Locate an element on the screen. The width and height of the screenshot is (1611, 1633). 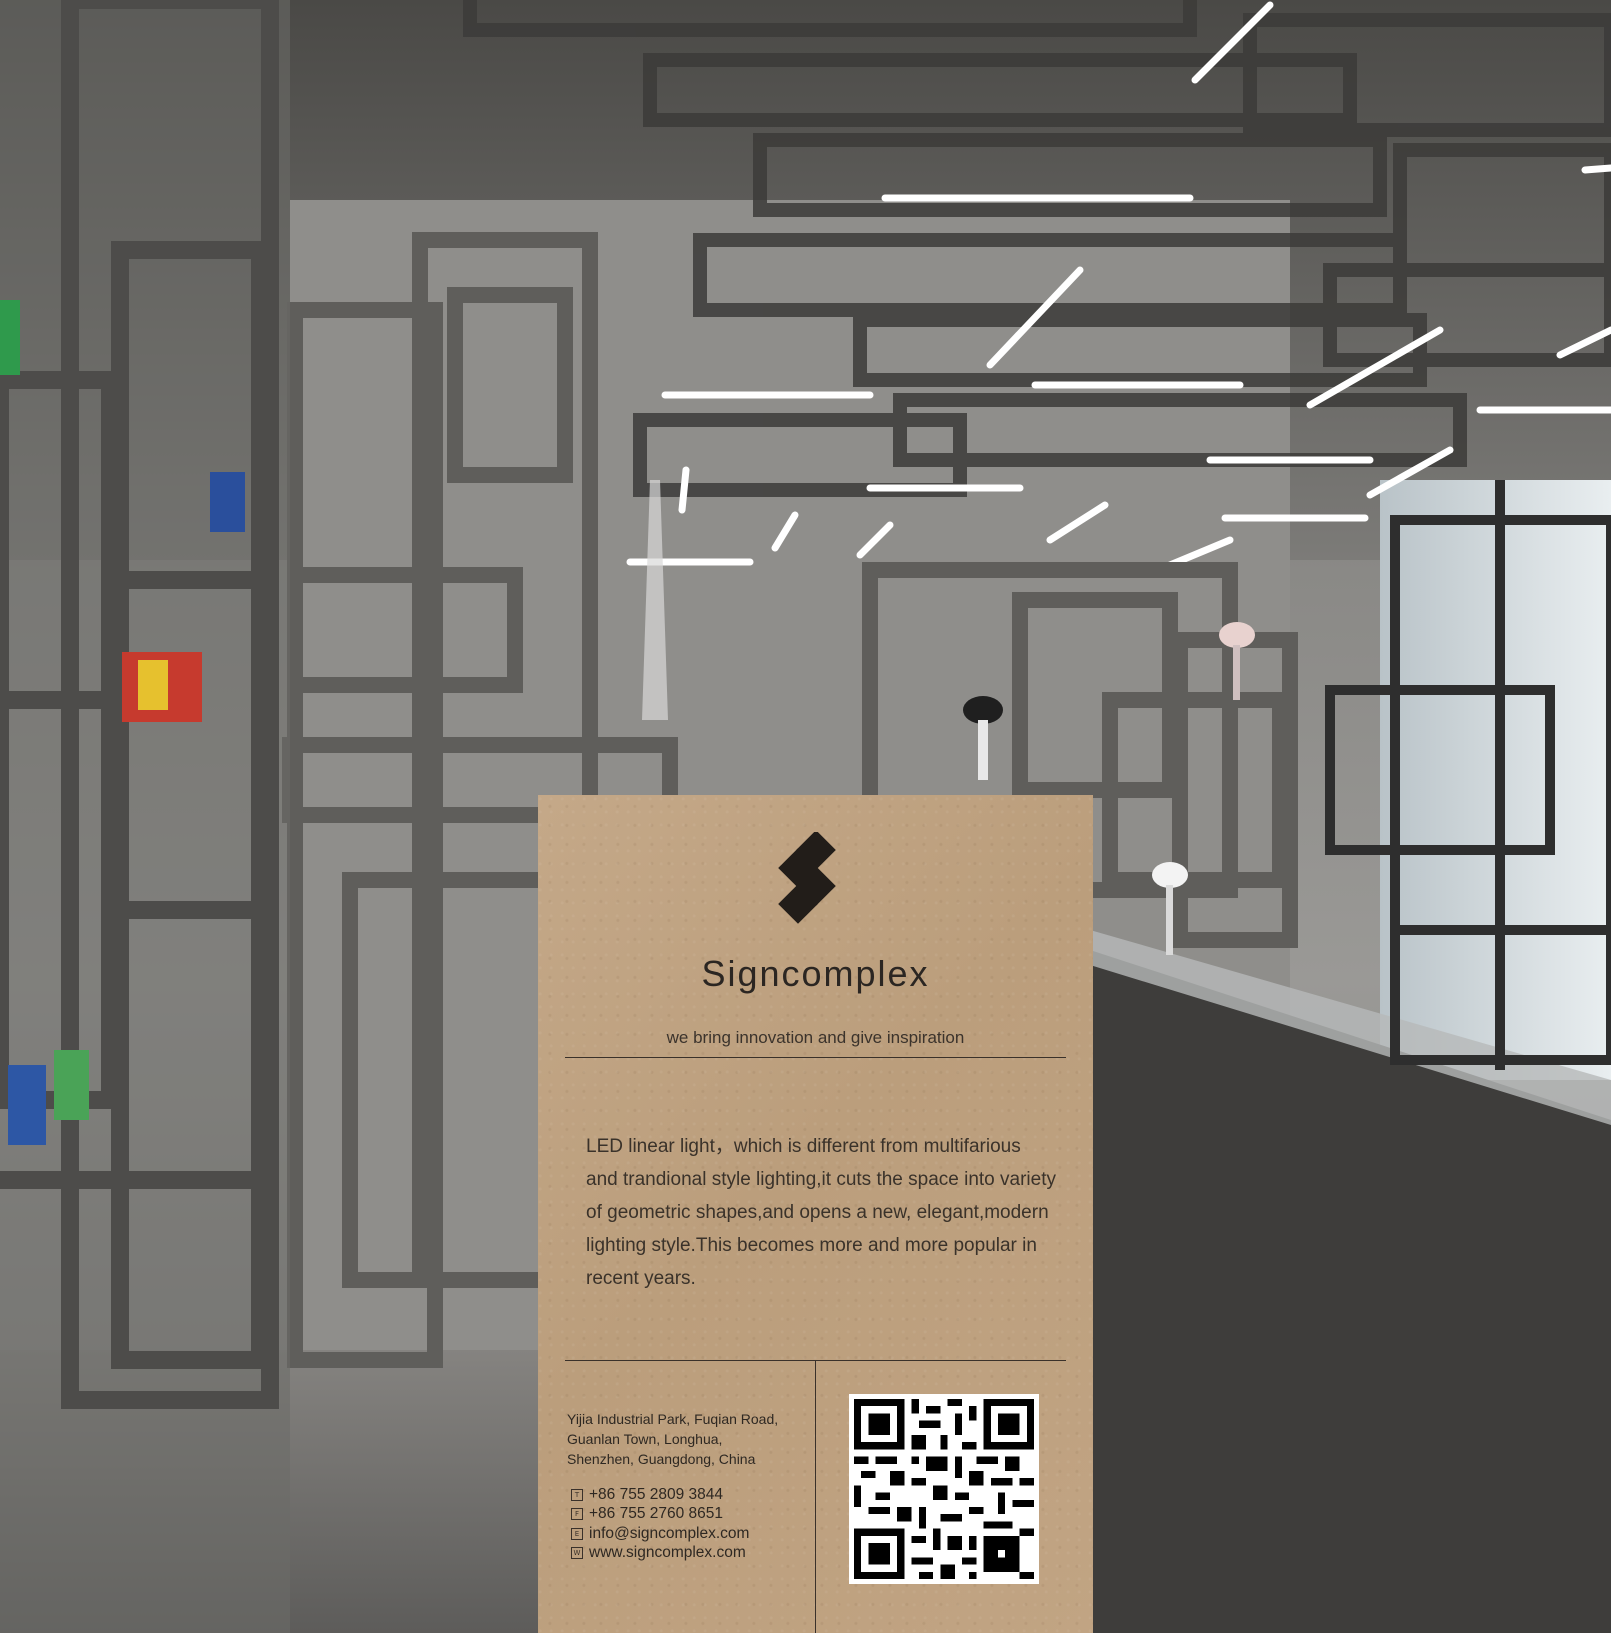
website-icon: W is located at coordinates (577, 1553).